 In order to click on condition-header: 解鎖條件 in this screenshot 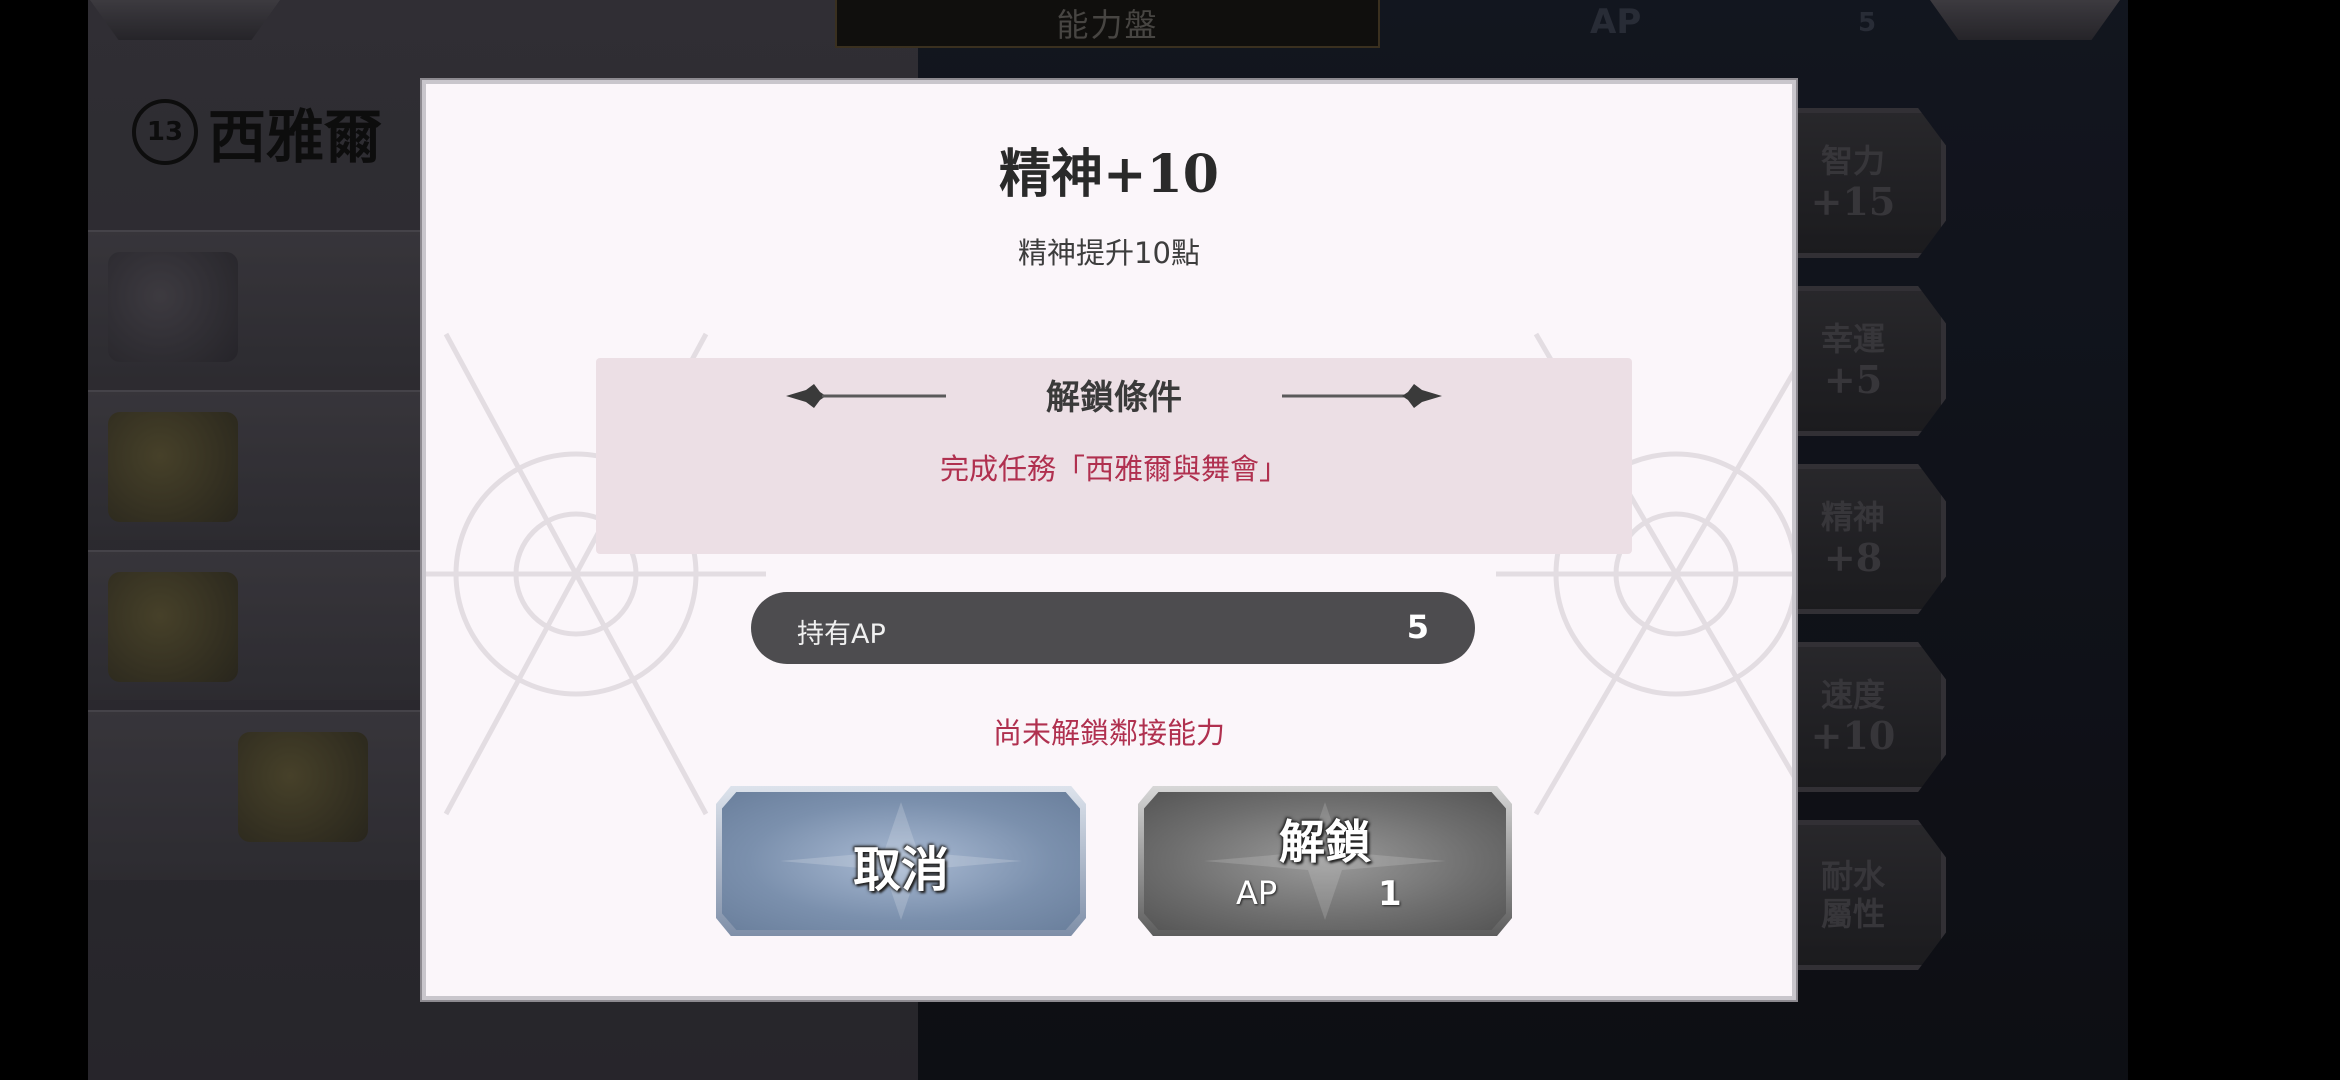, I will do `click(1114, 398)`.